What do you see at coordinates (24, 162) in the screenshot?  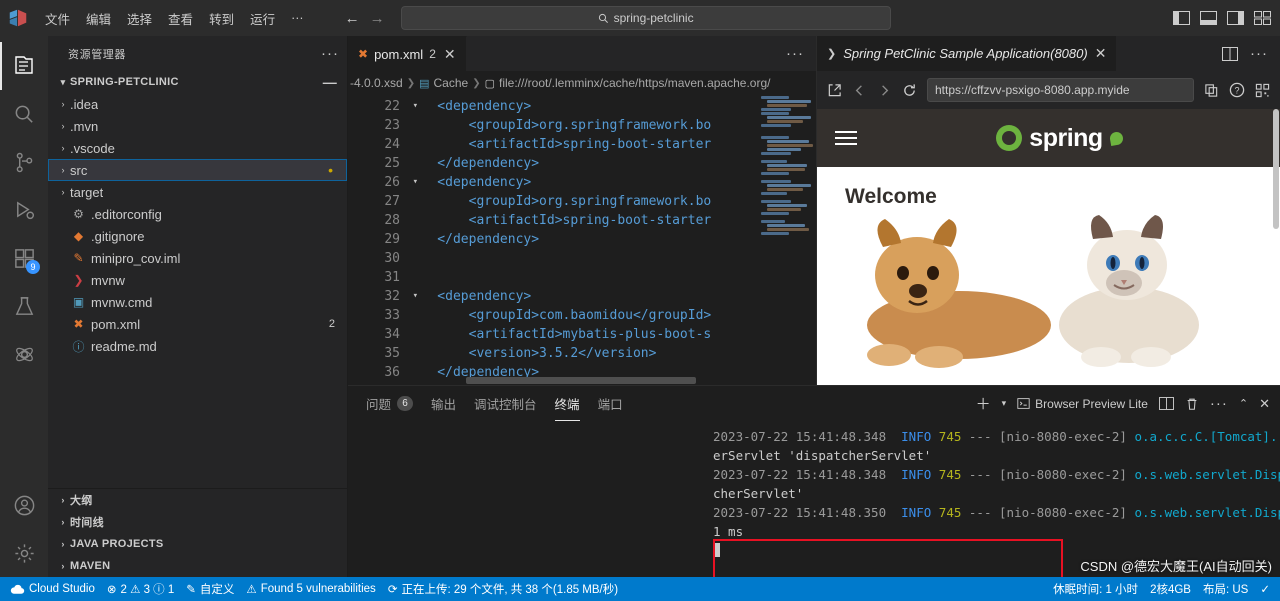 I see `sidebar-item-source-control` at bounding box center [24, 162].